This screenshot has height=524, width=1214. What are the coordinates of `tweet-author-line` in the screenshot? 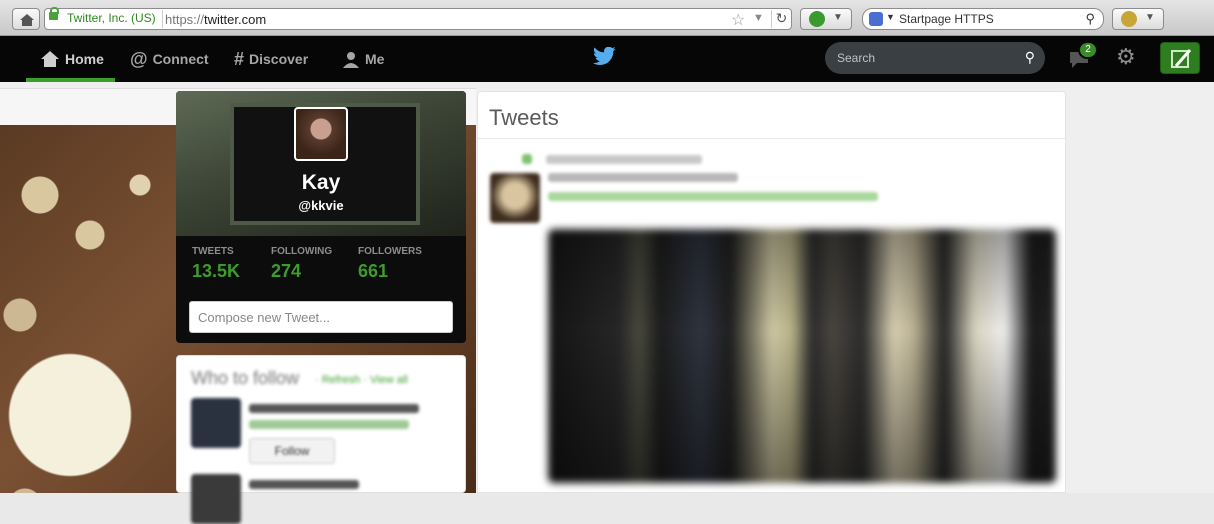 It's located at (643, 177).